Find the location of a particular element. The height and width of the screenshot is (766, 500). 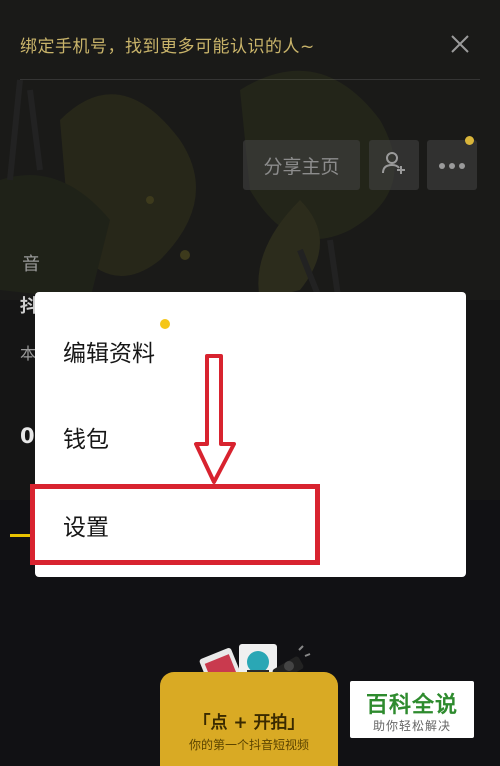

notification-dot is located at coordinates (469, 140).